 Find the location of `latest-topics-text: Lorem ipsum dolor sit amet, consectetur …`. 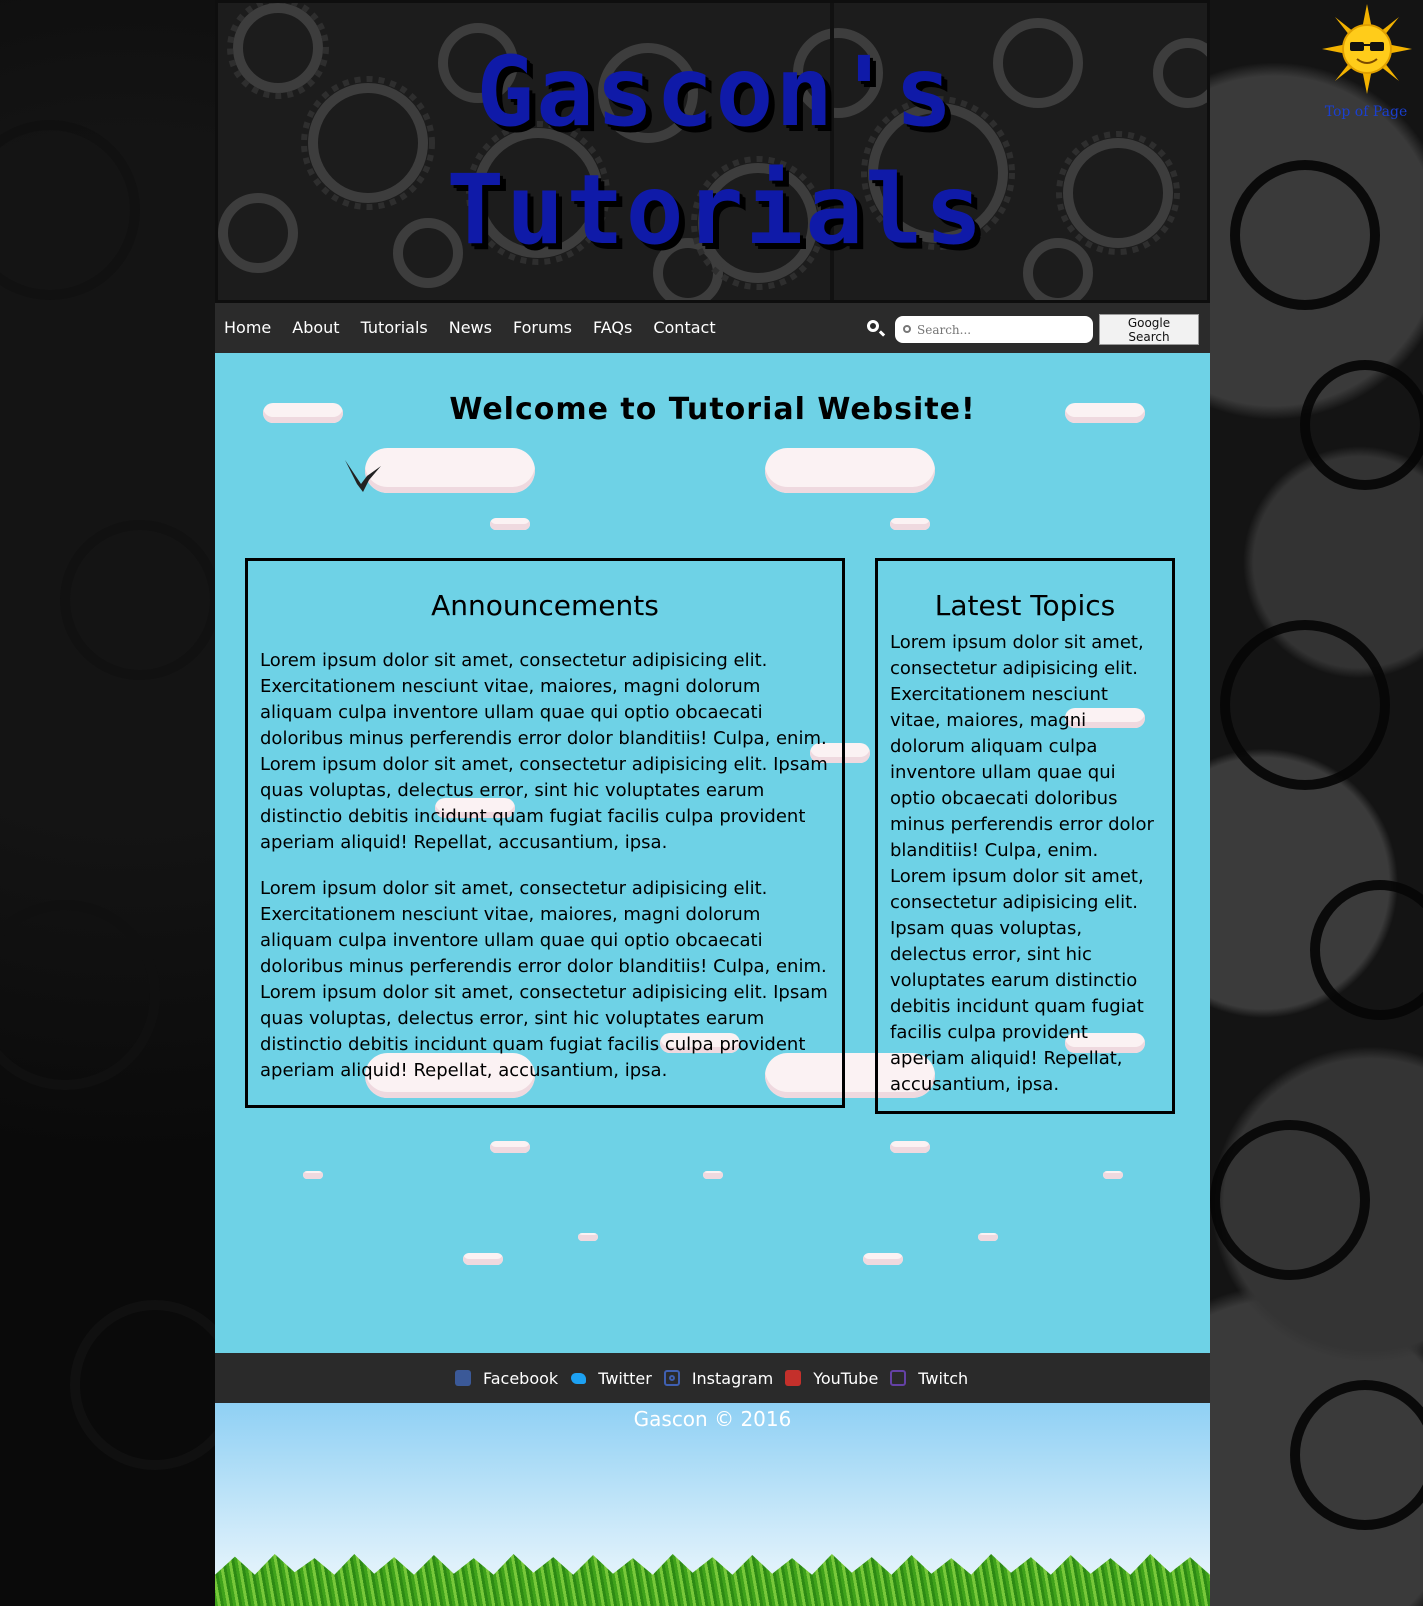

latest-topics-text: Lorem ipsum dolor sit amet, consectetur … is located at coordinates (1022, 863).